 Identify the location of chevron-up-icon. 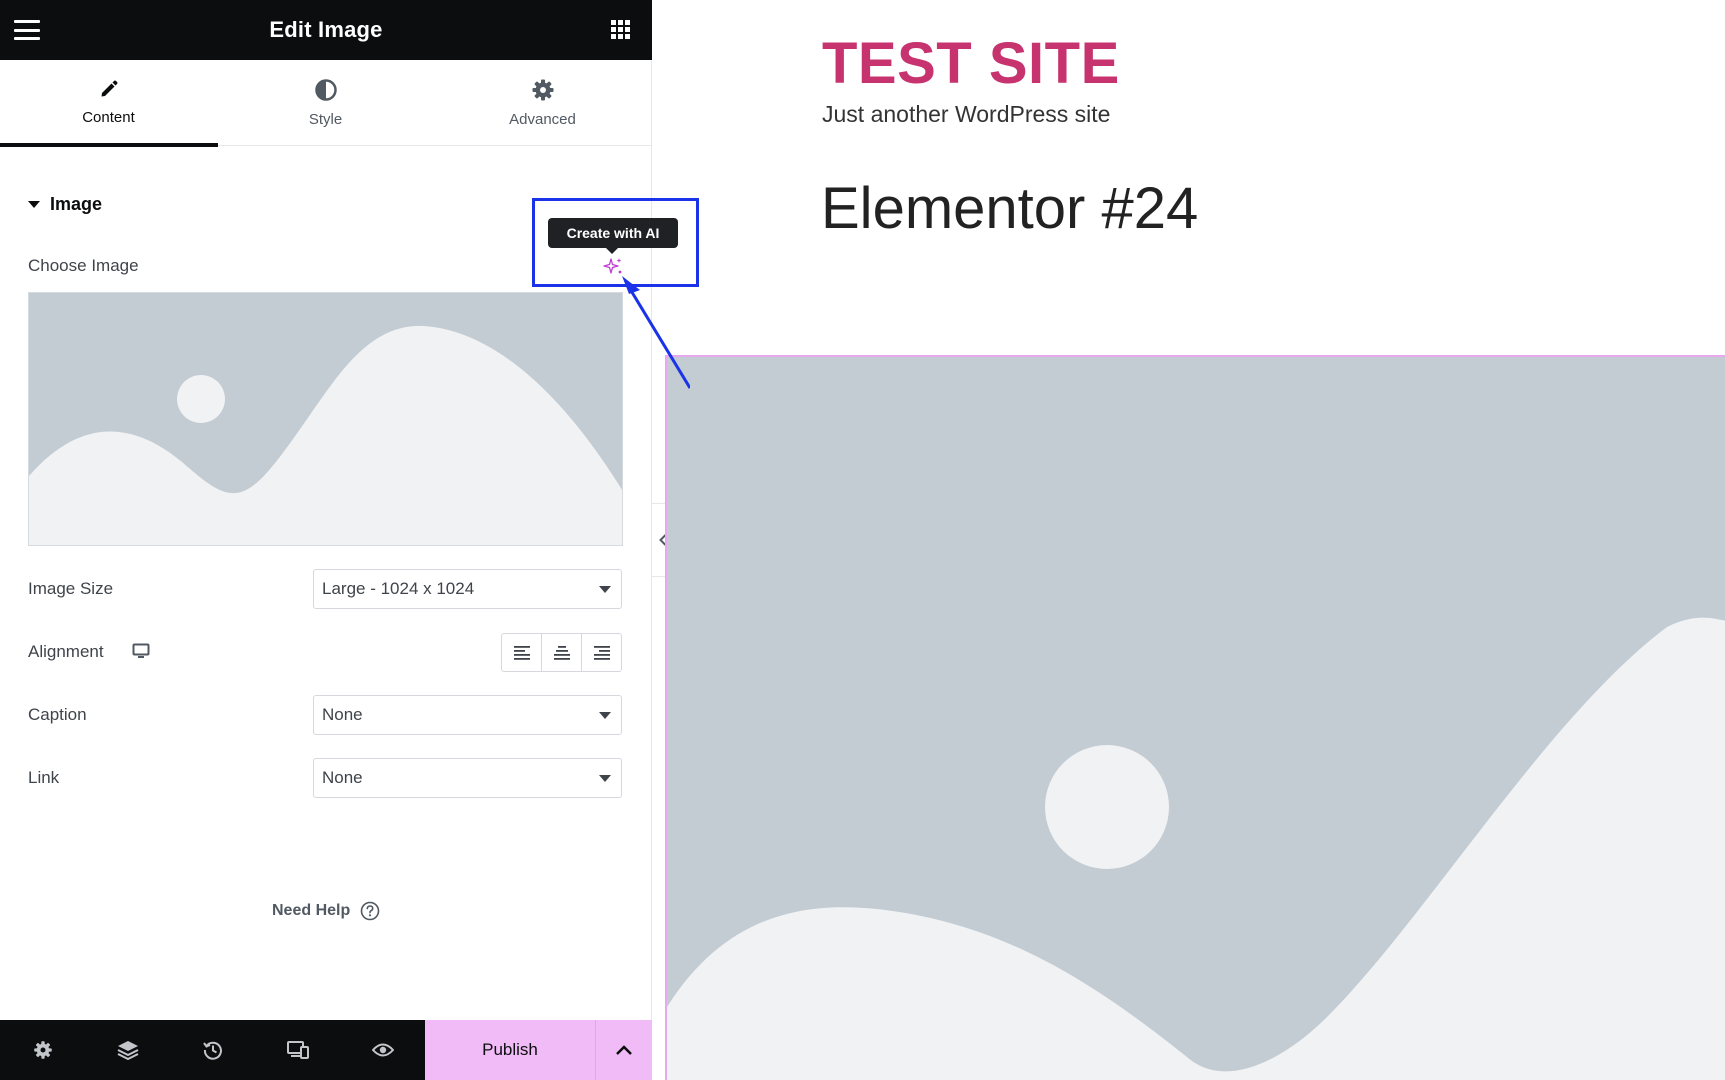
(624, 1050).